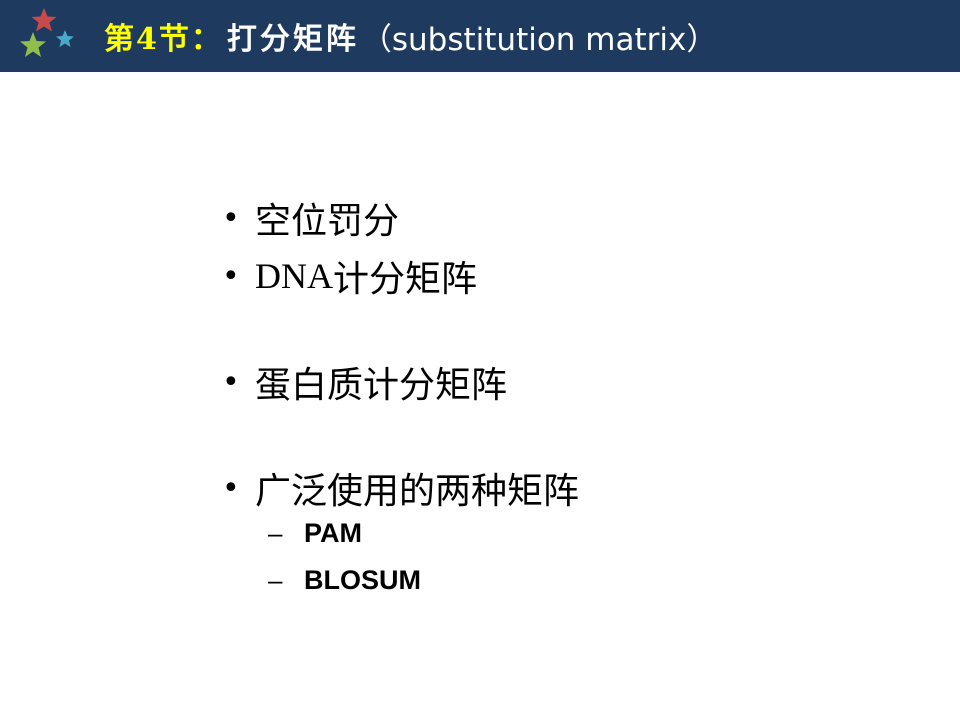 This screenshot has height=720, width=960. Describe the element at coordinates (539, 39) in the screenshot. I see `title-english-text: （substitution matrix）` at that location.